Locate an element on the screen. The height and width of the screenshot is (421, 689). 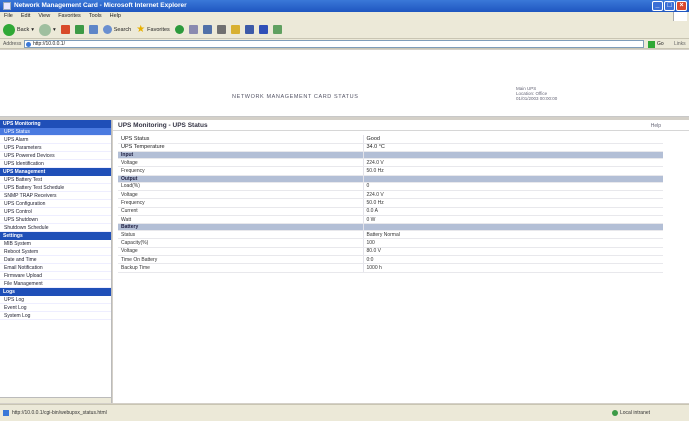
row-value: 0 W is located at coordinates (512, 220).